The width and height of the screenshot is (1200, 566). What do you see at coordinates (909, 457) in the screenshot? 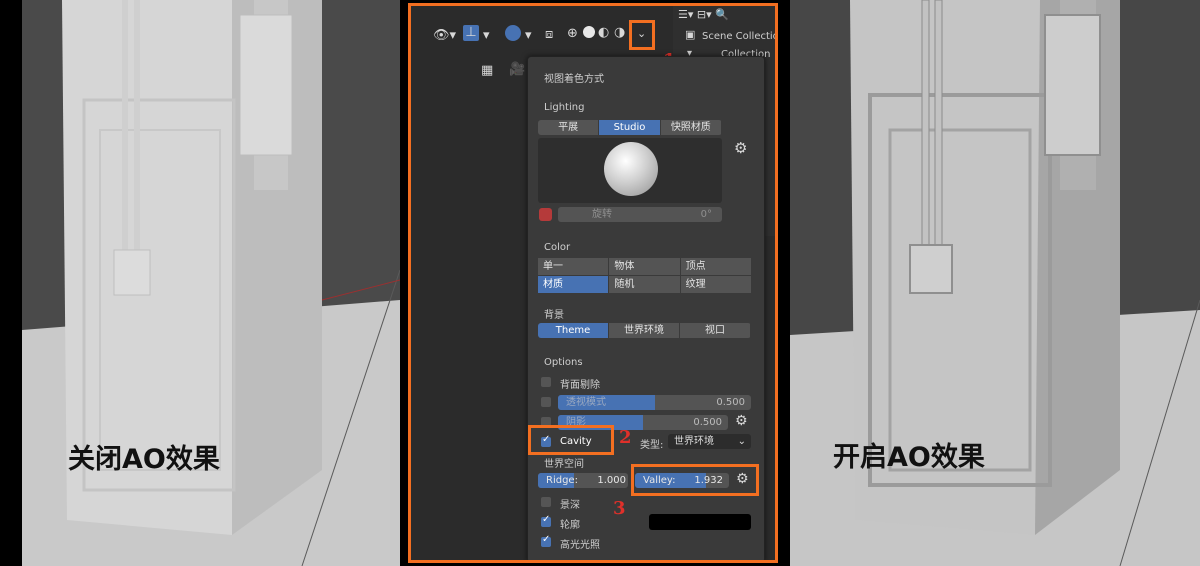
I see `caption-ao-on: 开启AO效果` at bounding box center [909, 457].